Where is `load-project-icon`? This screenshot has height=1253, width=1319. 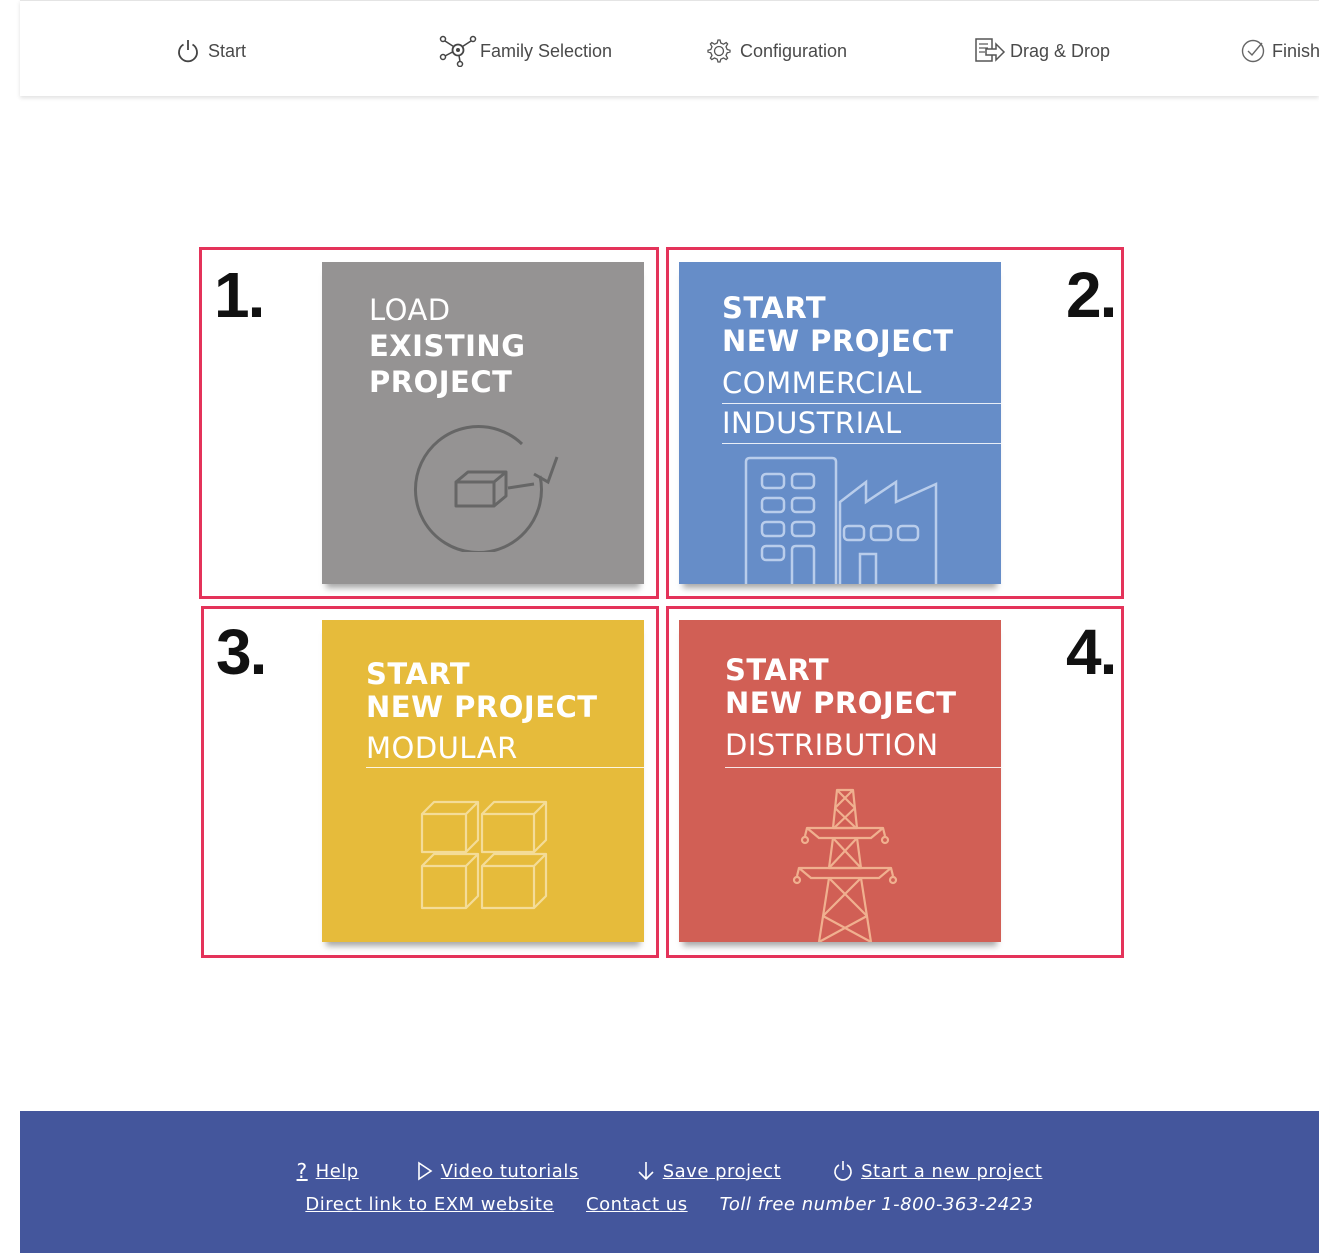 load-project-icon is located at coordinates (486, 488).